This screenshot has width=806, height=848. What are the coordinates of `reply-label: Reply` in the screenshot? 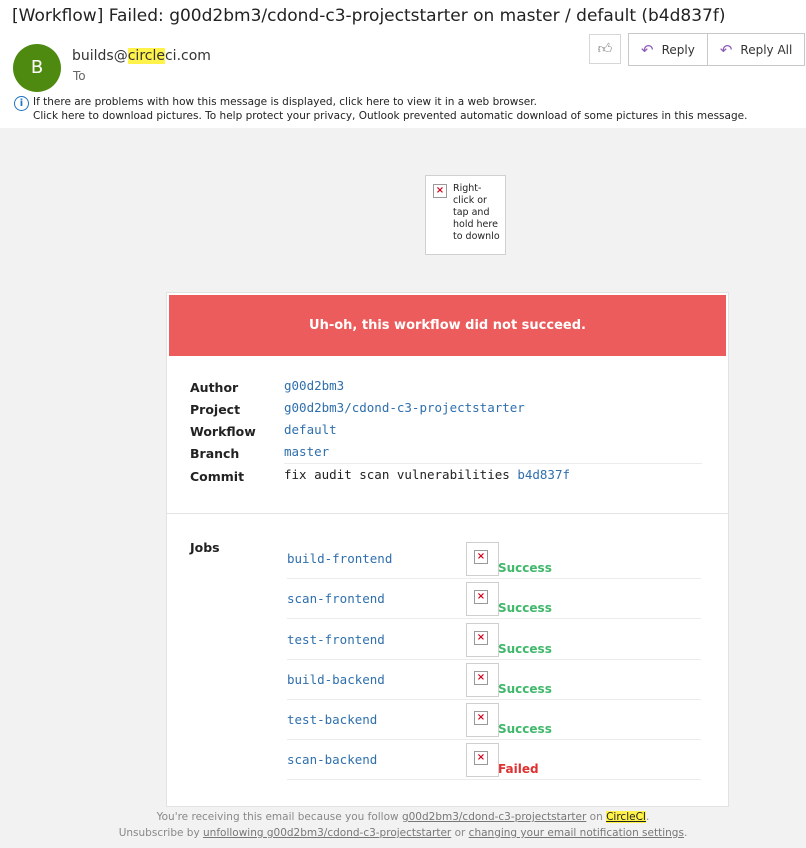 It's located at (678, 49).